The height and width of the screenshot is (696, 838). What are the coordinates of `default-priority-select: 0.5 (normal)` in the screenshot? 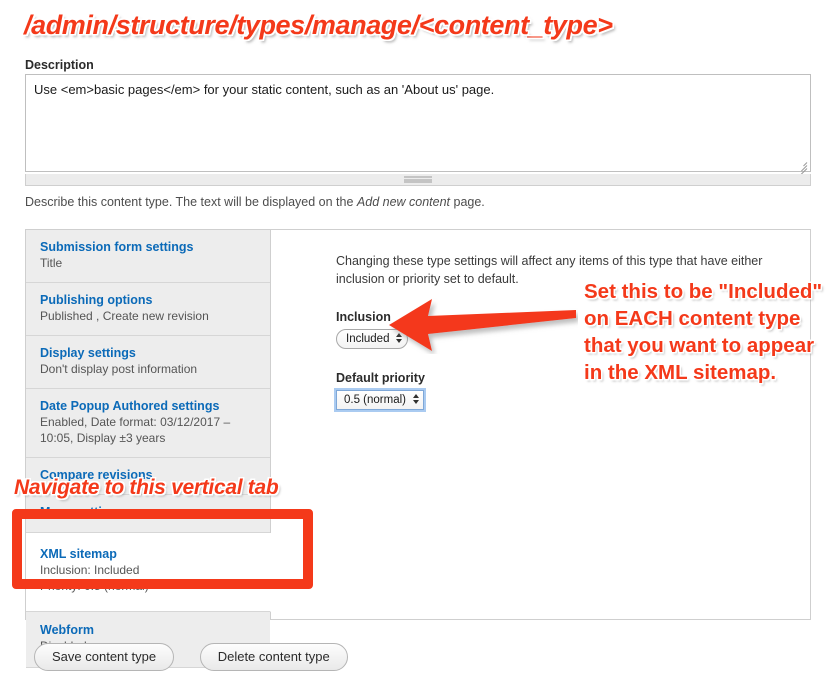 It's located at (380, 400).